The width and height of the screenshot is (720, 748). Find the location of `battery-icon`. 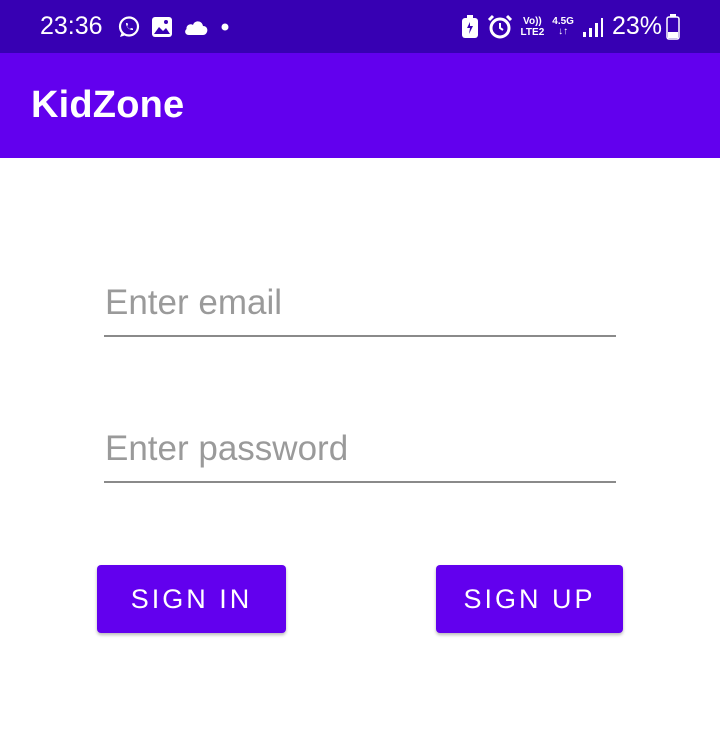

battery-icon is located at coordinates (673, 26).